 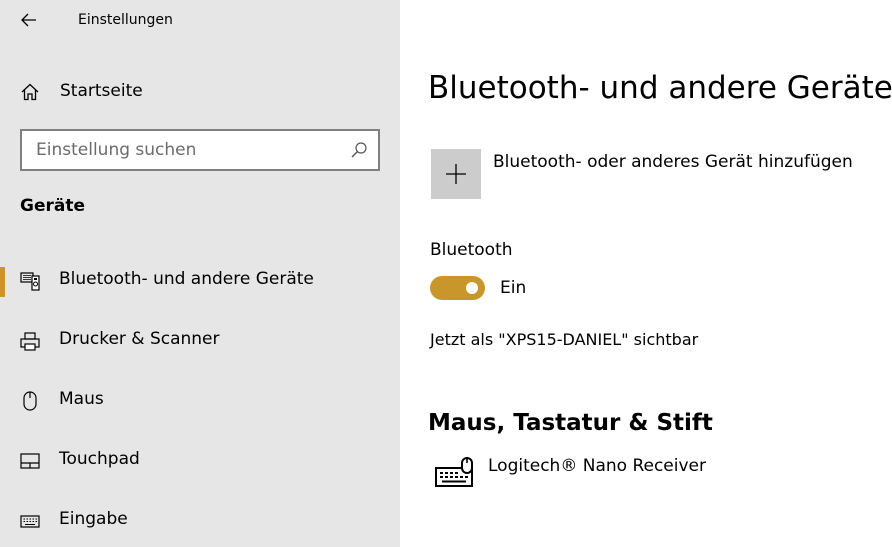 I want to click on device-name: Logitech® Nano Receiver, so click(x=597, y=466).